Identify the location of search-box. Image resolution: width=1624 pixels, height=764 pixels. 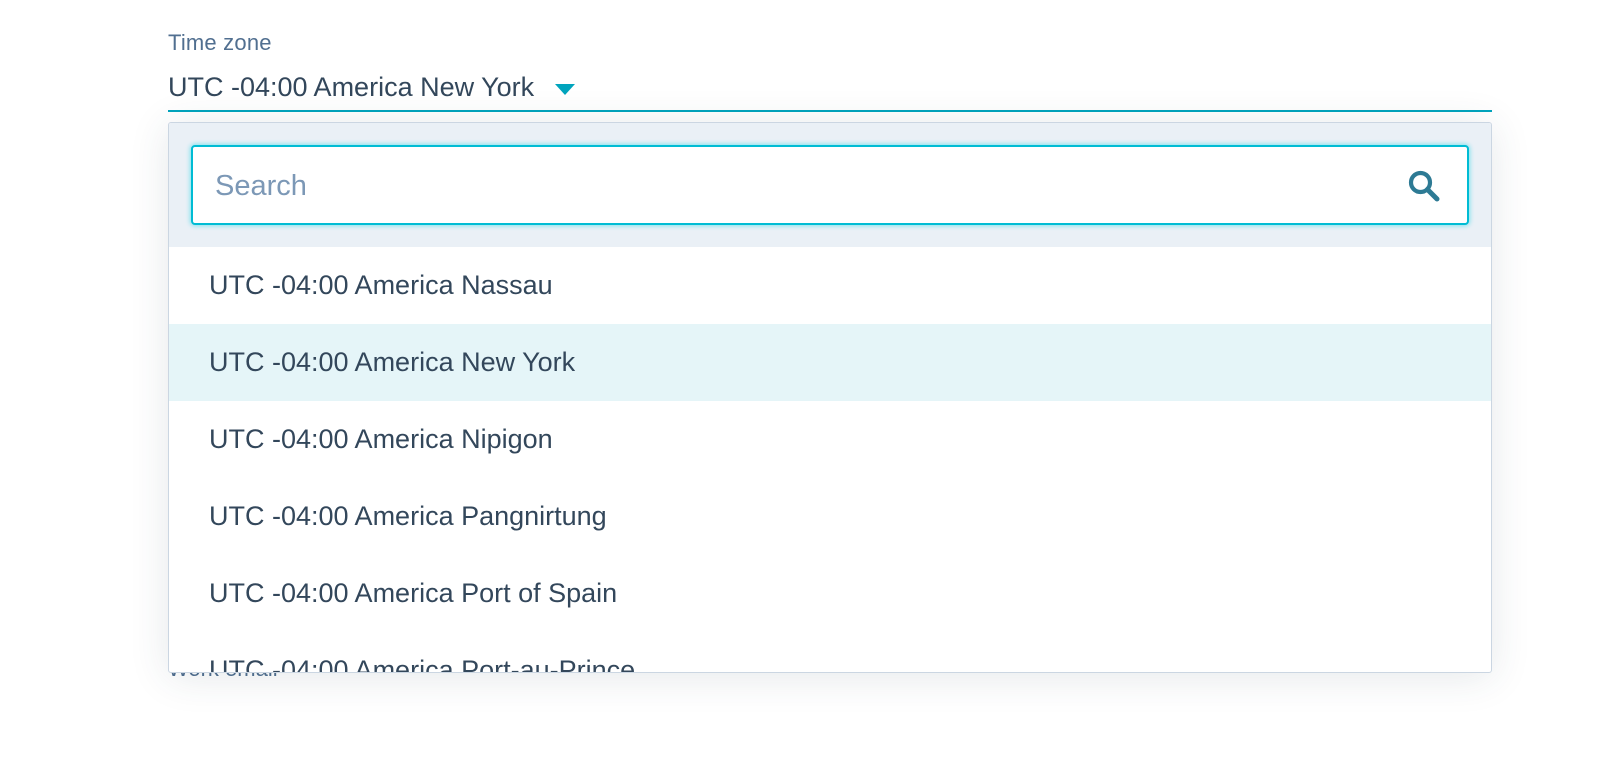
(830, 185).